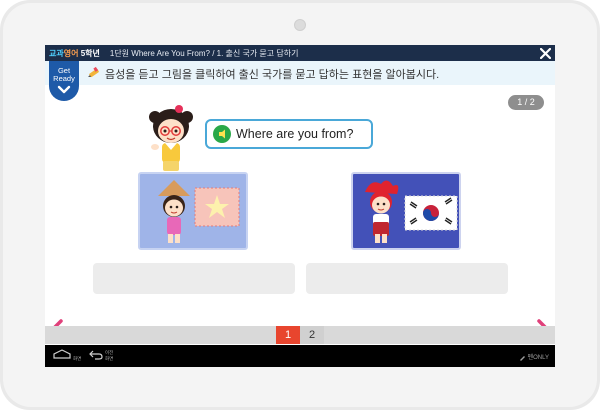 The height and width of the screenshot is (410, 600). I want to click on brand-part-3: 5학년, so click(89, 53).